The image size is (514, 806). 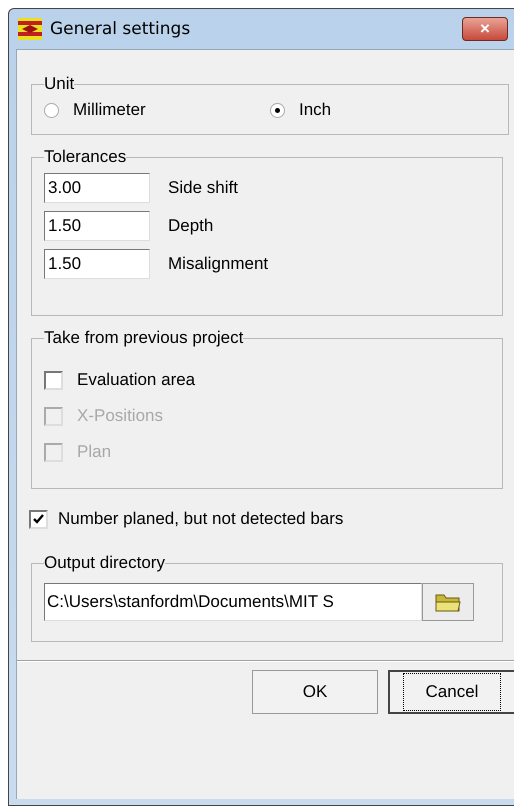 What do you see at coordinates (201, 519) in the screenshot?
I see `checkbox-label: Number planed, but not detected bars` at bounding box center [201, 519].